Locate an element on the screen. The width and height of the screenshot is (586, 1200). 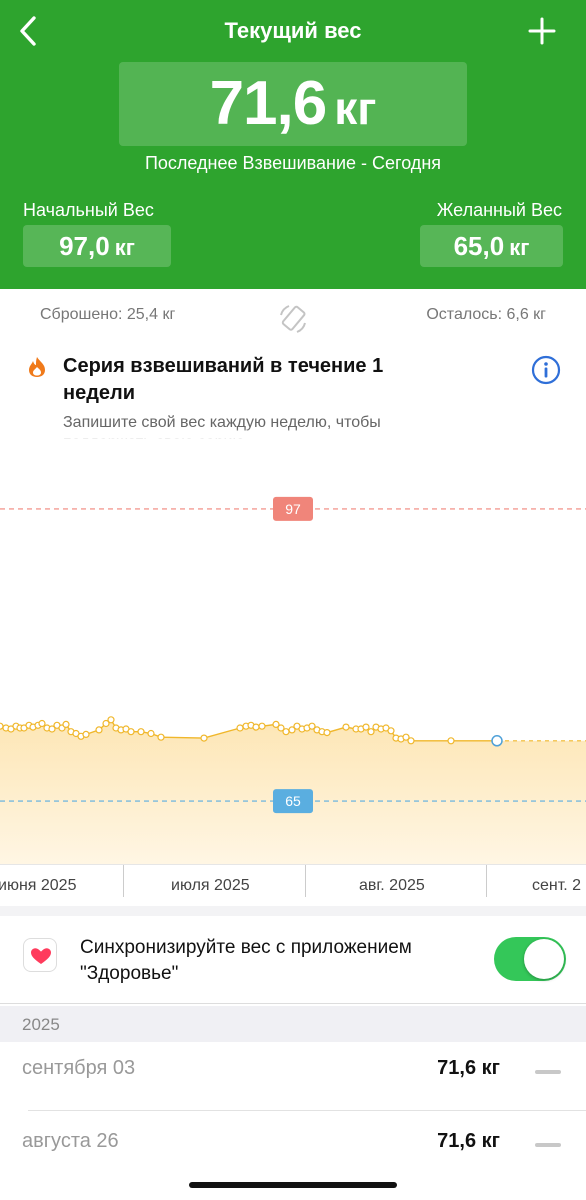
flame-icon is located at coordinates (37, 367).